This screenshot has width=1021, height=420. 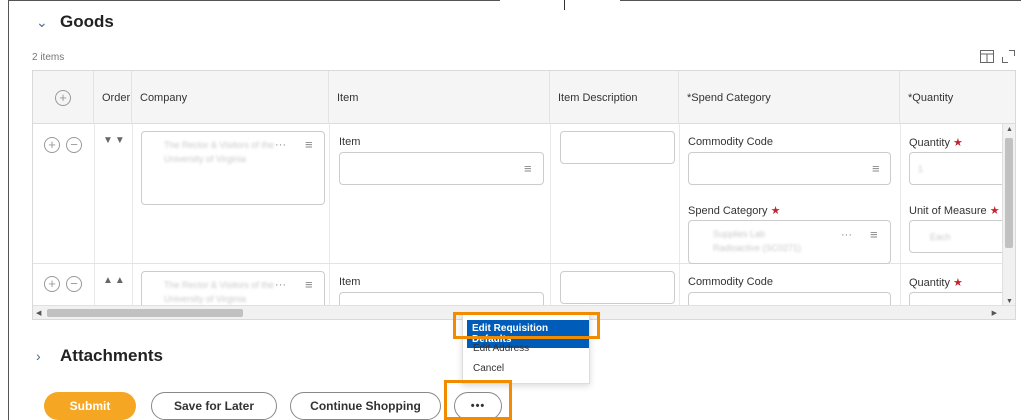 I want to click on scroll-down-icon: ▼, so click(x=1009, y=301).